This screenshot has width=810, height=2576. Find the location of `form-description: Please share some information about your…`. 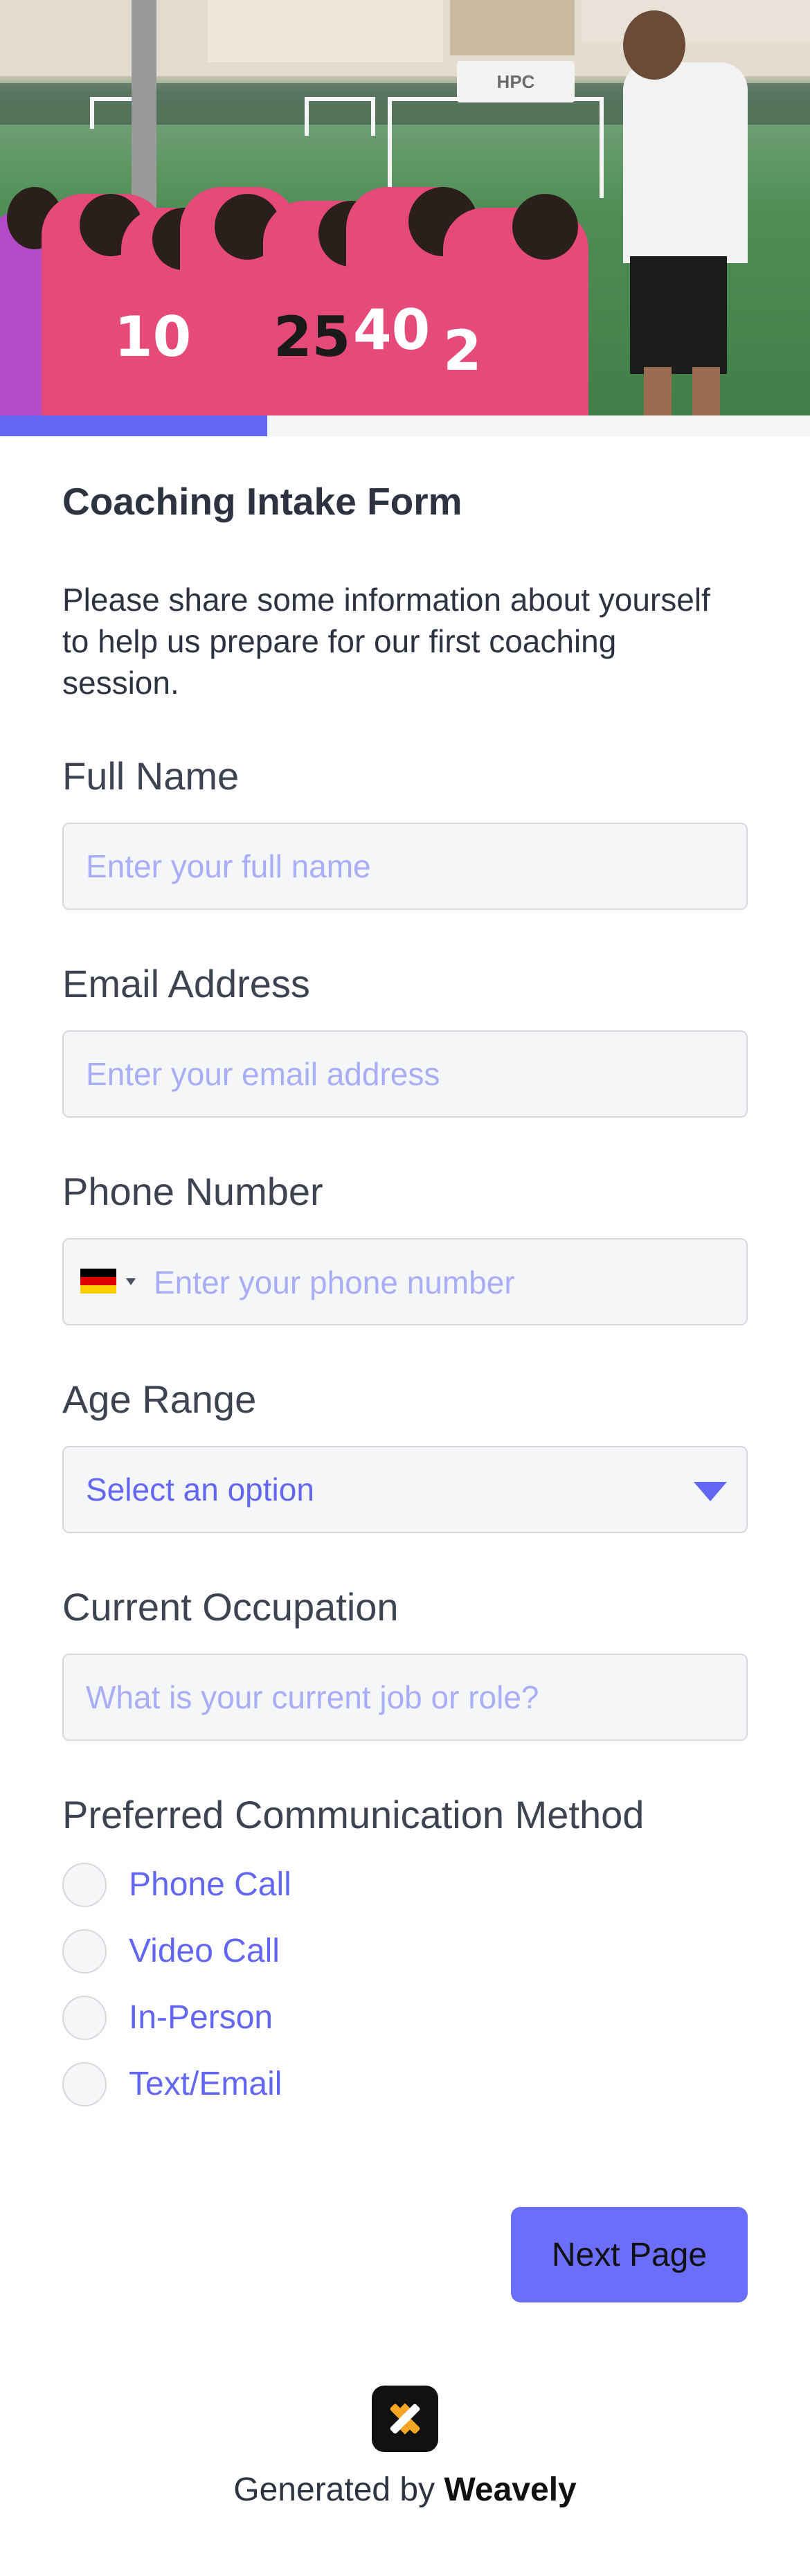

form-description: Please share some information about your… is located at coordinates (386, 641).